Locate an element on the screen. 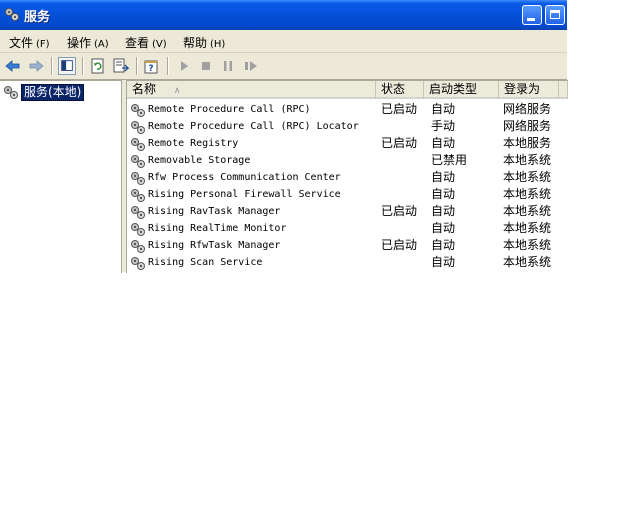 Image resolution: width=640 pixels, height=512 pixels. sort-ascending-icon: ∧ is located at coordinates (177, 91).